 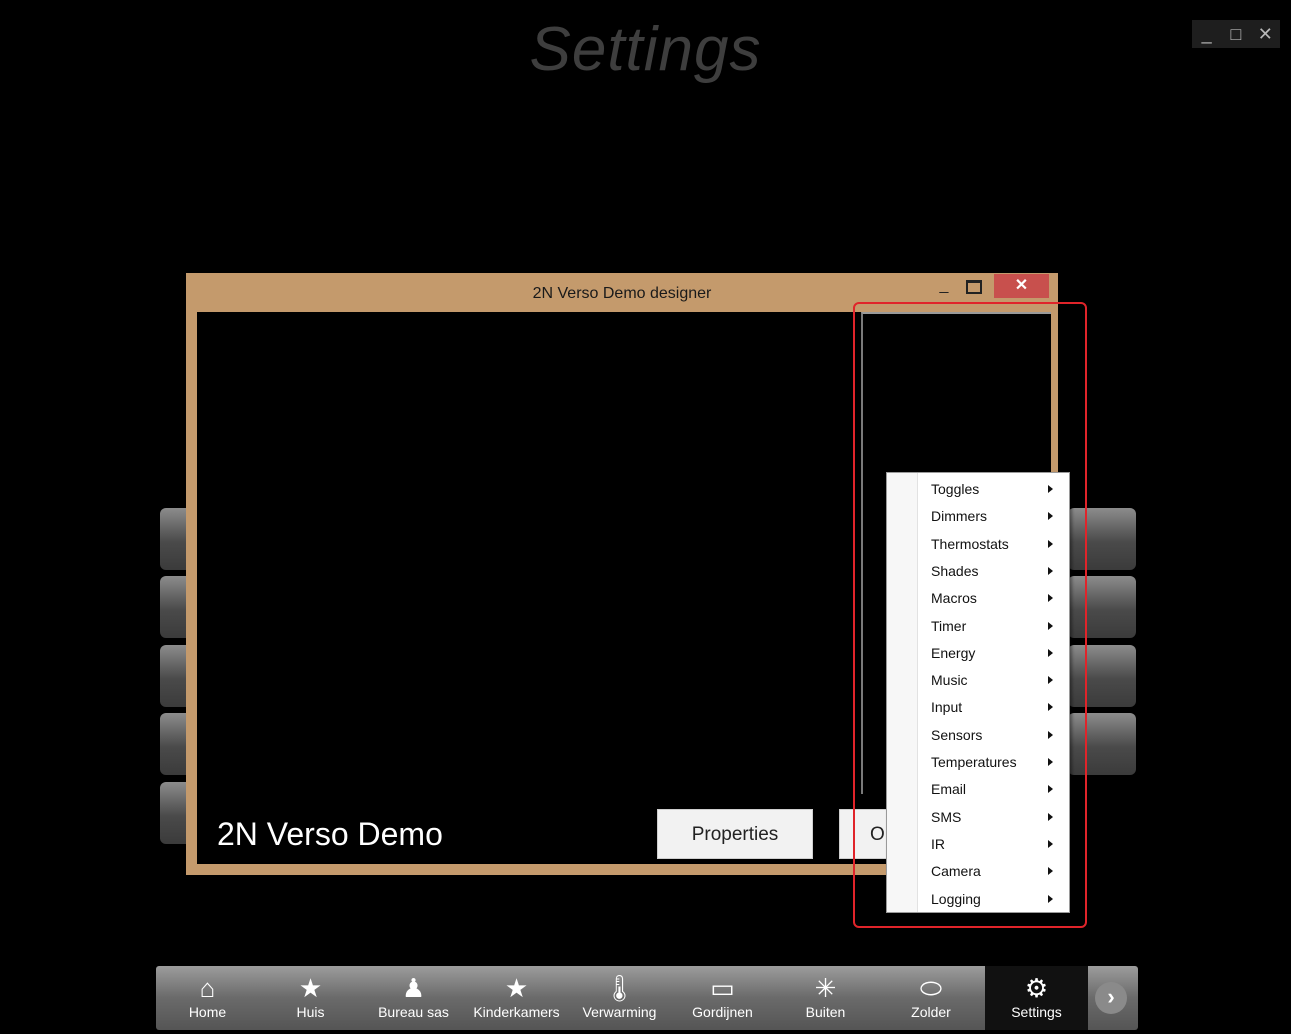 What do you see at coordinates (949, 625) in the screenshot?
I see `menu-item-label: Timer` at bounding box center [949, 625].